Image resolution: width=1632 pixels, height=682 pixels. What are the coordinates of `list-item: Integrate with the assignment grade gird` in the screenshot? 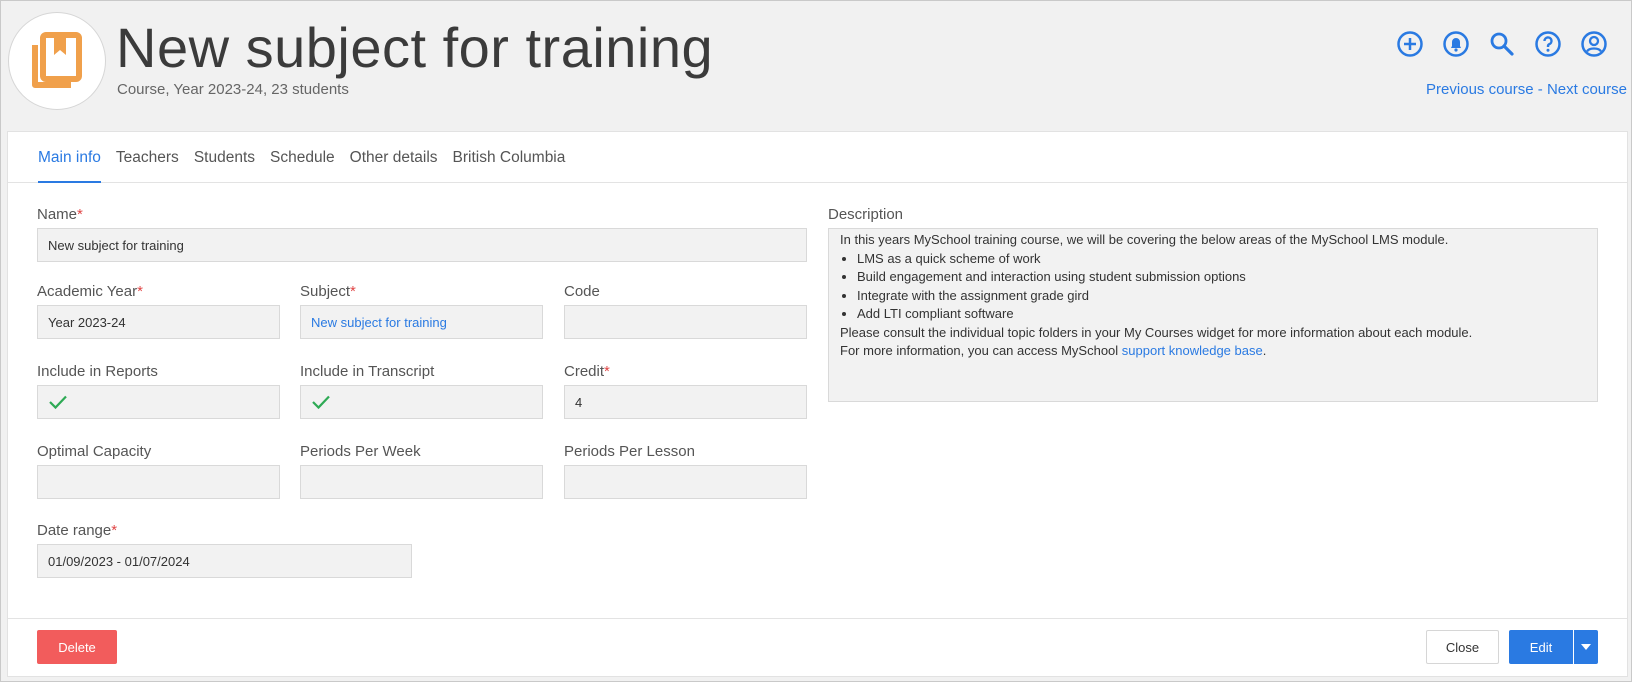 It's located at (1221, 296).